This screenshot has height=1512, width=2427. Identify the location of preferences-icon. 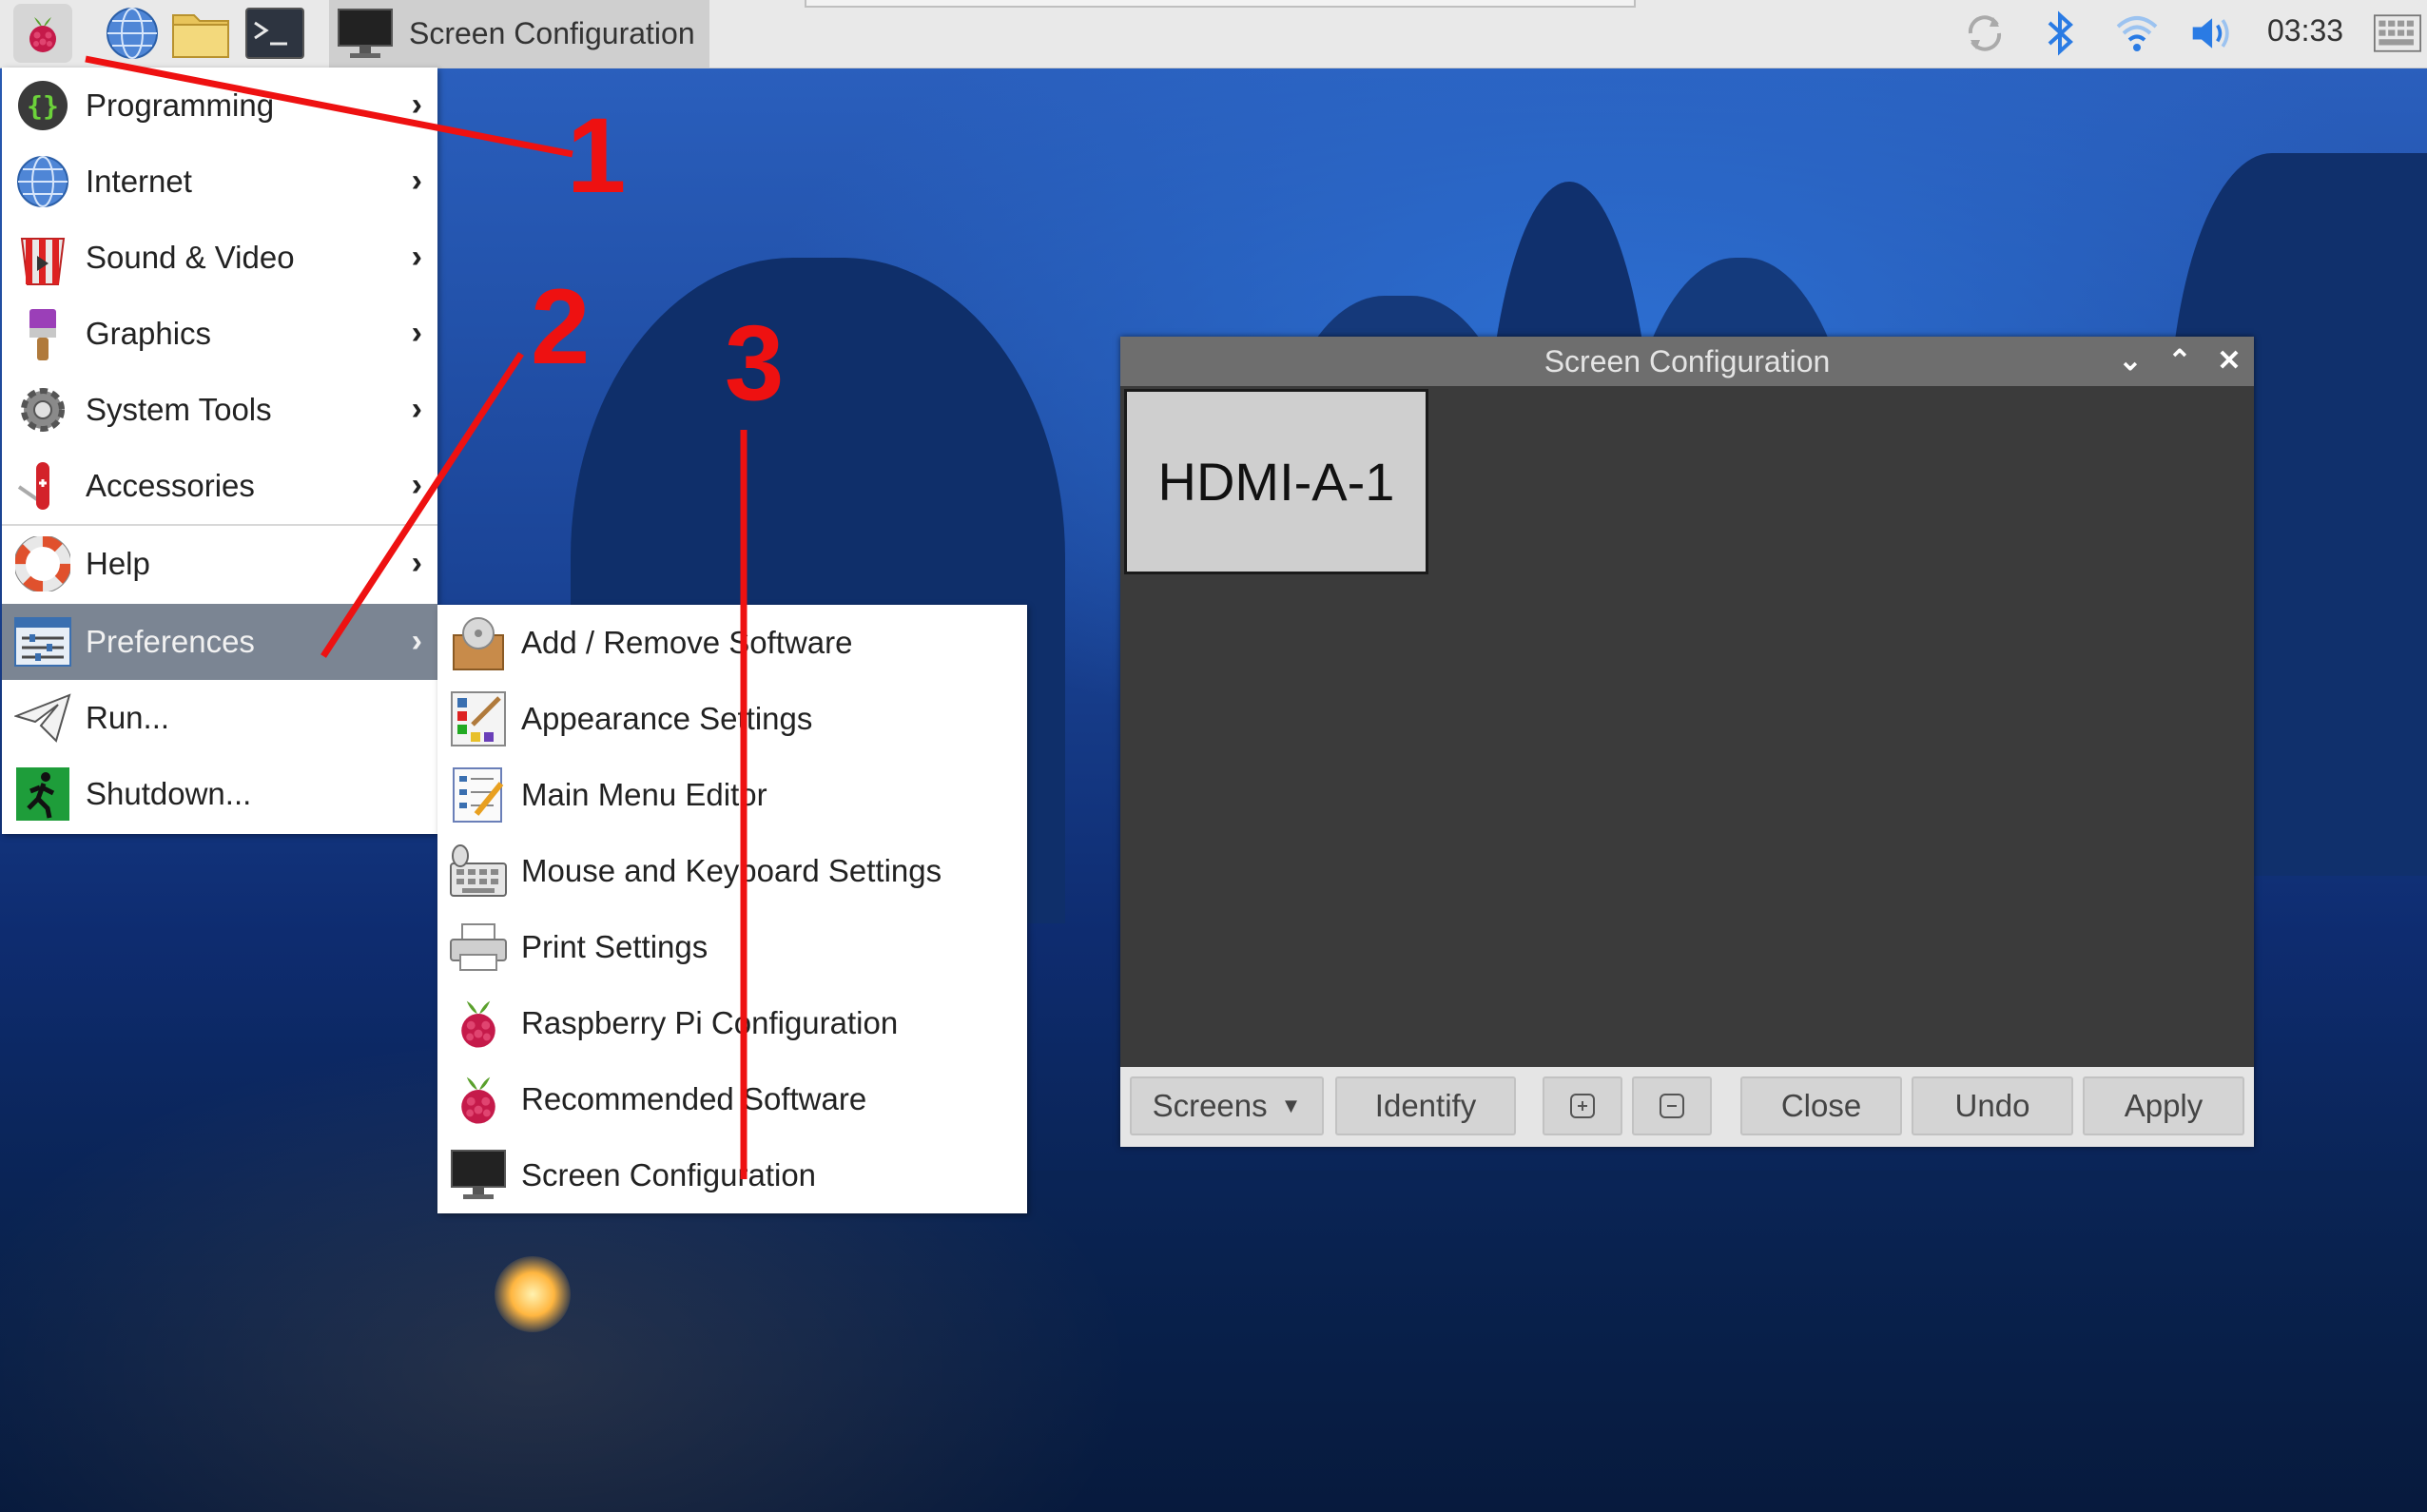
(43, 642).